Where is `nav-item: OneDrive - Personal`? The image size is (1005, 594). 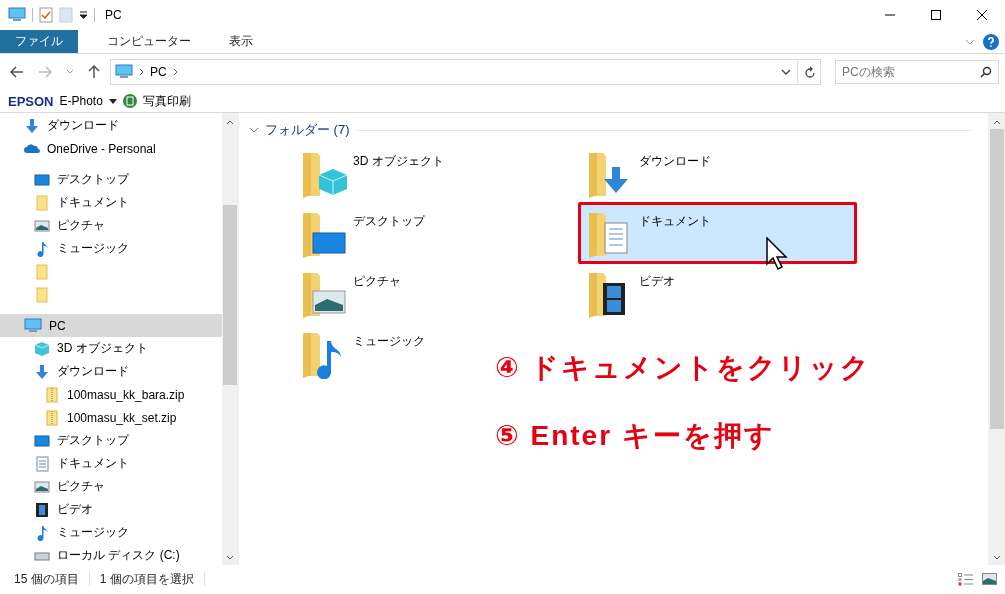
nav-item: OneDrive - Personal is located at coordinates (111, 148).